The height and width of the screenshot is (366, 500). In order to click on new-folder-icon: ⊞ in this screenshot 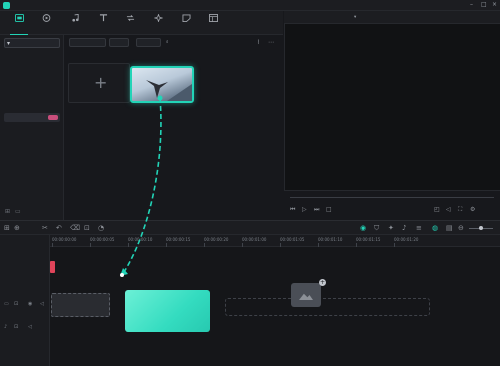, I will do `click(7, 211)`.